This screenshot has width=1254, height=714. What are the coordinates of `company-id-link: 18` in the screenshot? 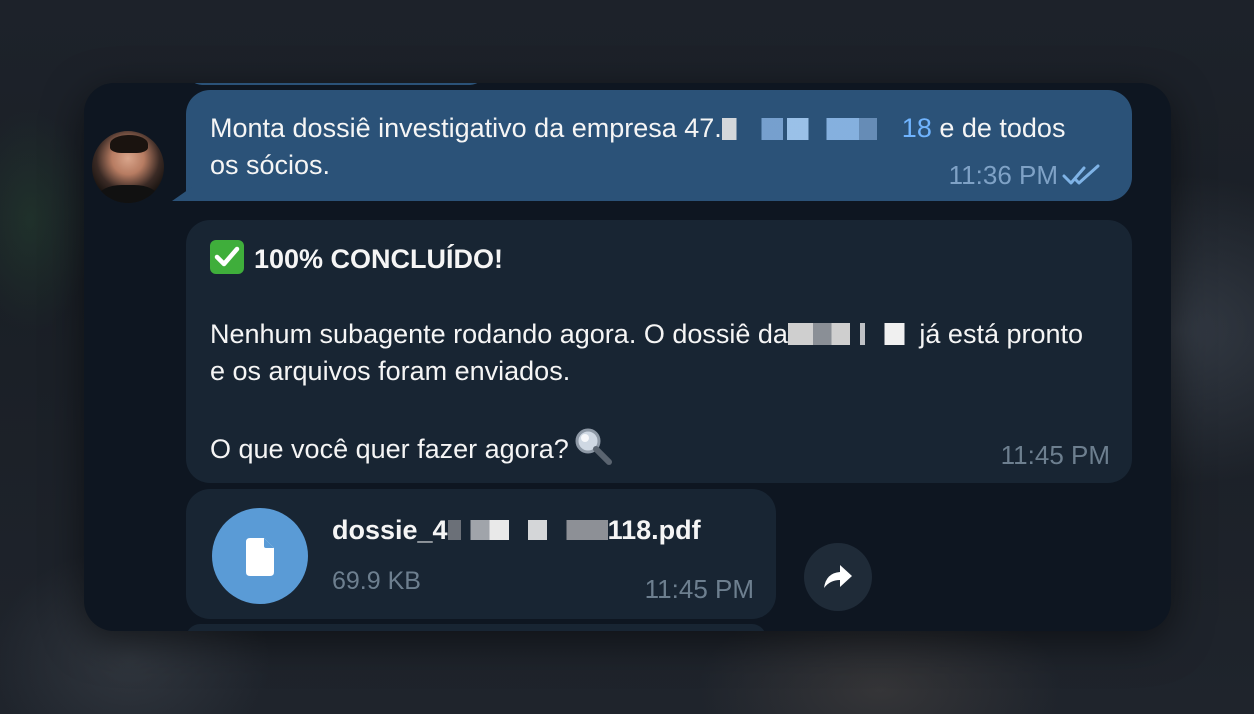 It's located at (917, 128).